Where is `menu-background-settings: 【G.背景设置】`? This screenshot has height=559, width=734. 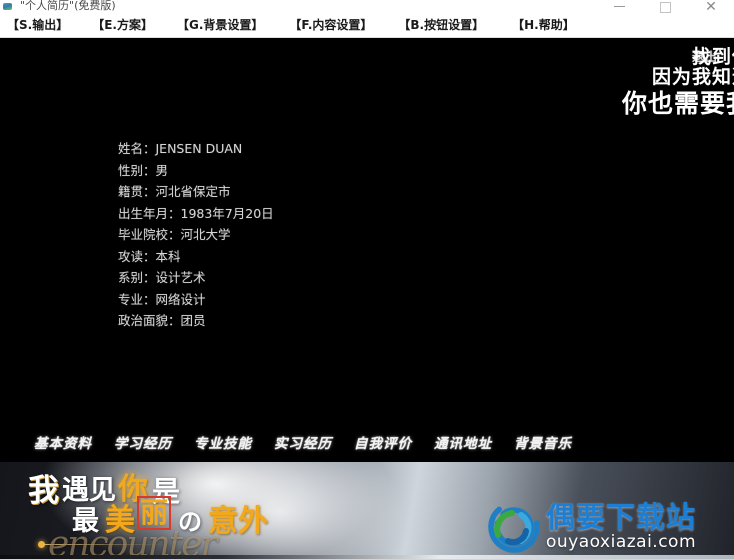 menu-background-settings: 【G.背景设置】 is located at coordinates (220, 25).